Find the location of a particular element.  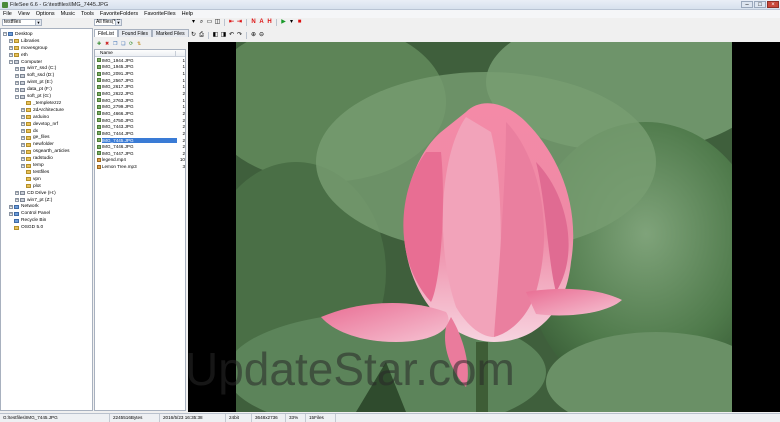

menu-favorite-files: FavoriteFiles is located at coordinates (159, 14).